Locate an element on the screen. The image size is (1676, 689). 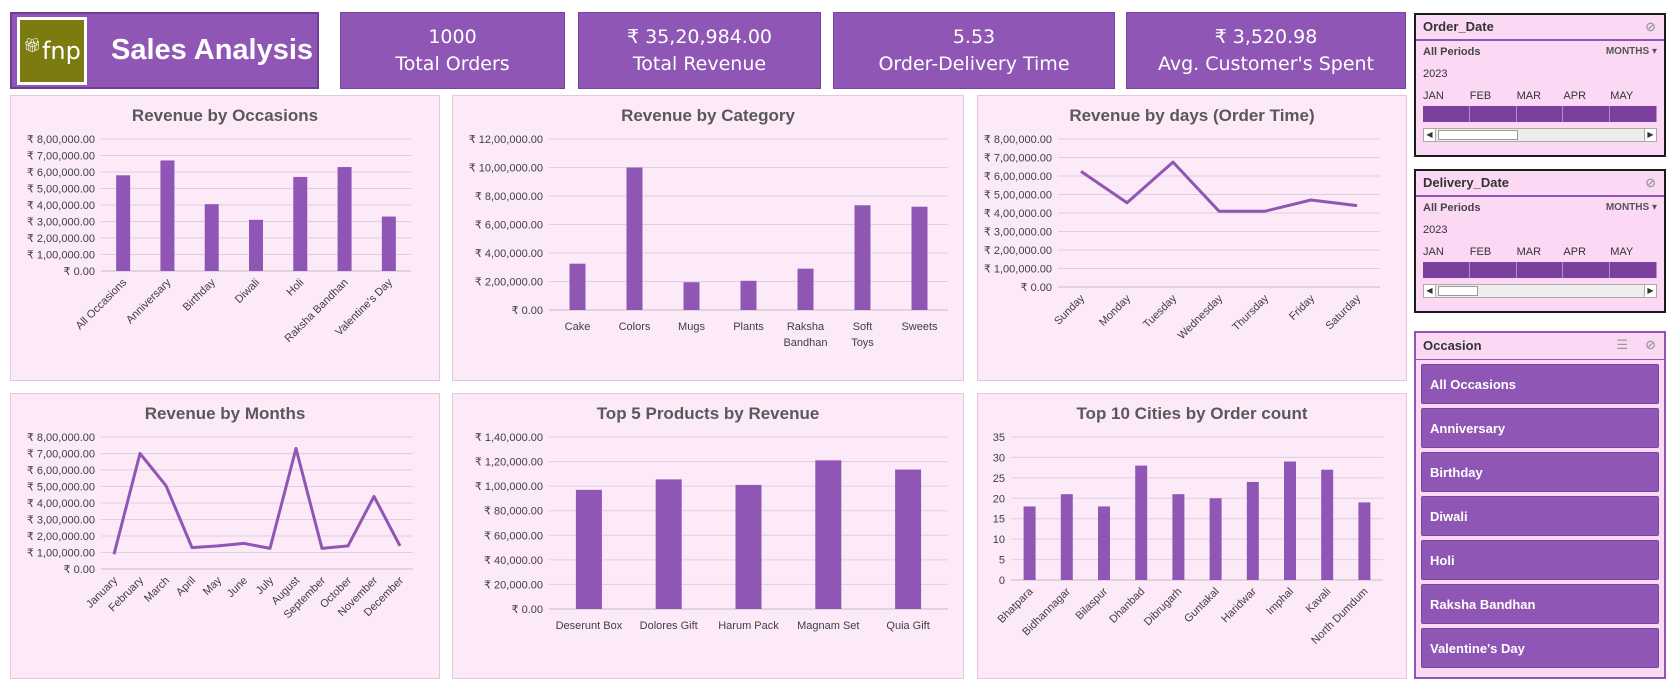
y-tick-label: 15 is located at coordinates (999, 520).